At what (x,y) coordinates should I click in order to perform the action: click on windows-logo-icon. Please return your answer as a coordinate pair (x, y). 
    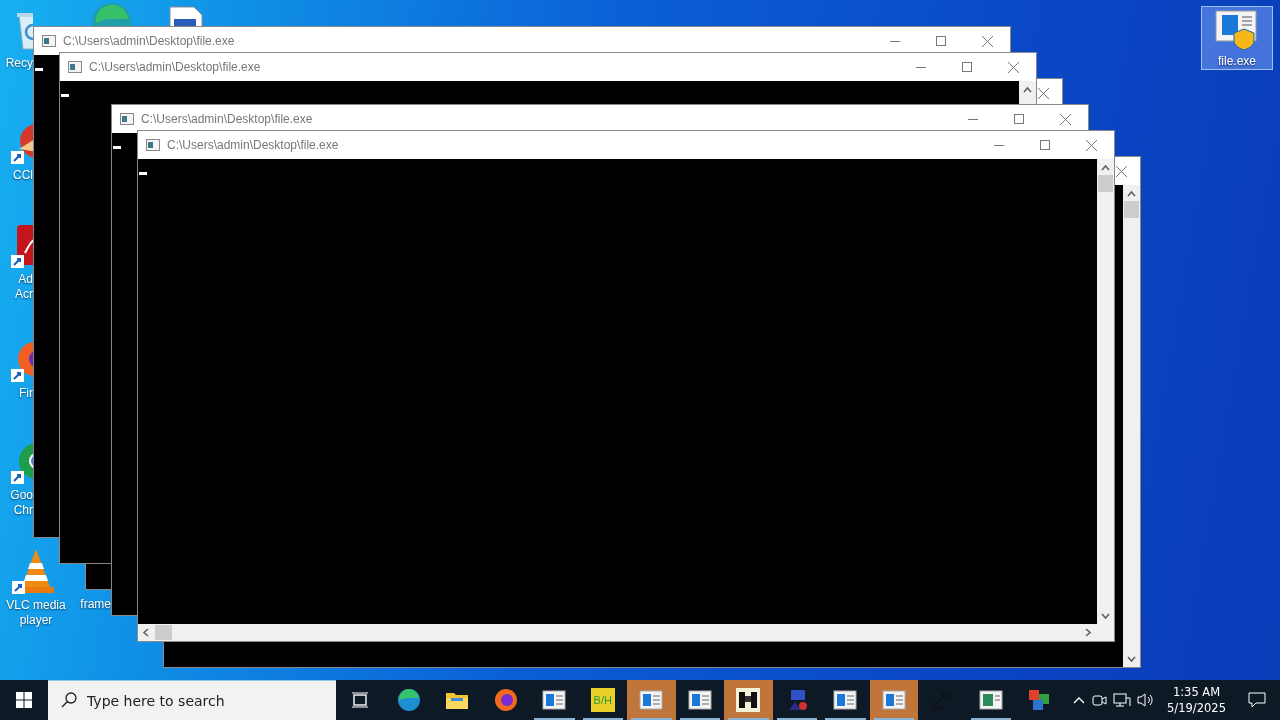
    Looking at the image, I should click on (24, 700).